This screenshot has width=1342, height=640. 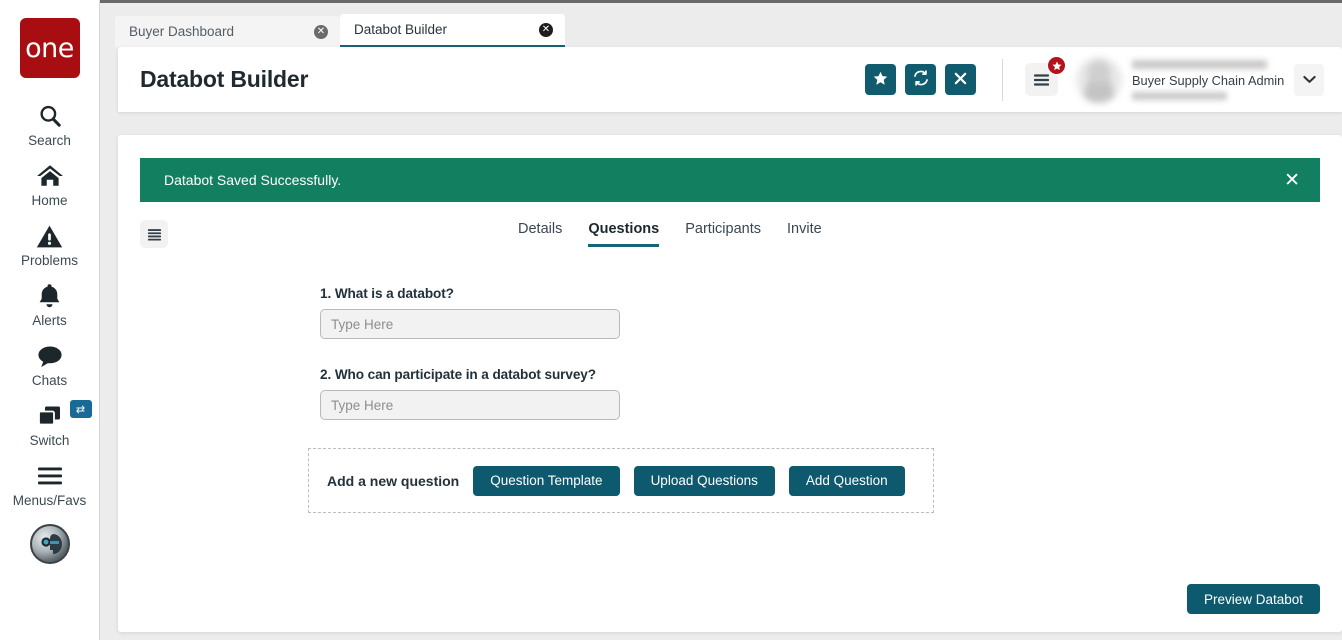 What do you see at coordinates (49, 380) in the screenshot?
I see `rail-label-chats: Chats` at bounding box center [49, 380].